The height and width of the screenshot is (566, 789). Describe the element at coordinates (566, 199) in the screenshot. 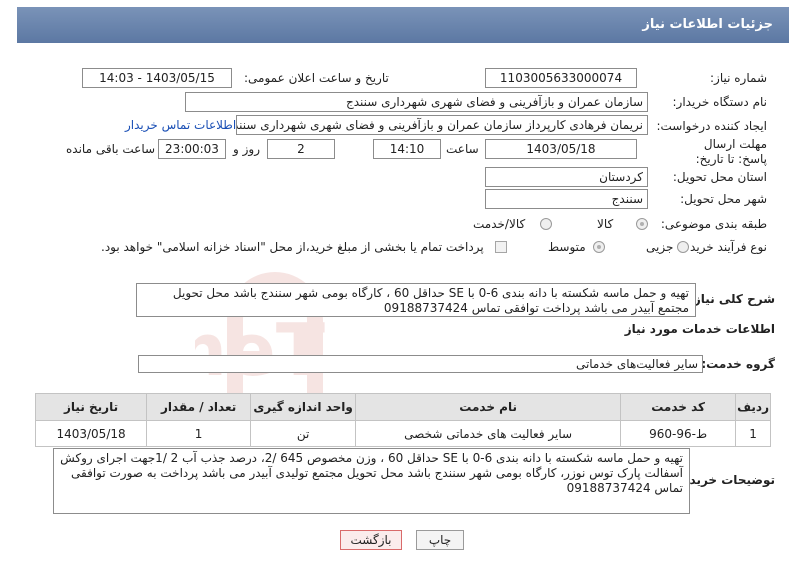

I see `city-field: سنندج` at that location.